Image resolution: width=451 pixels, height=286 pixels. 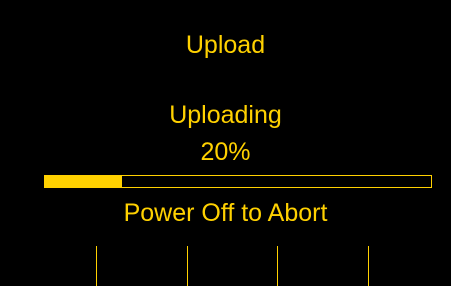 What do you see at coordinates (238, 181) in the screenshot?
I see `upload-progress-bar` at bounding box center [238, 181].